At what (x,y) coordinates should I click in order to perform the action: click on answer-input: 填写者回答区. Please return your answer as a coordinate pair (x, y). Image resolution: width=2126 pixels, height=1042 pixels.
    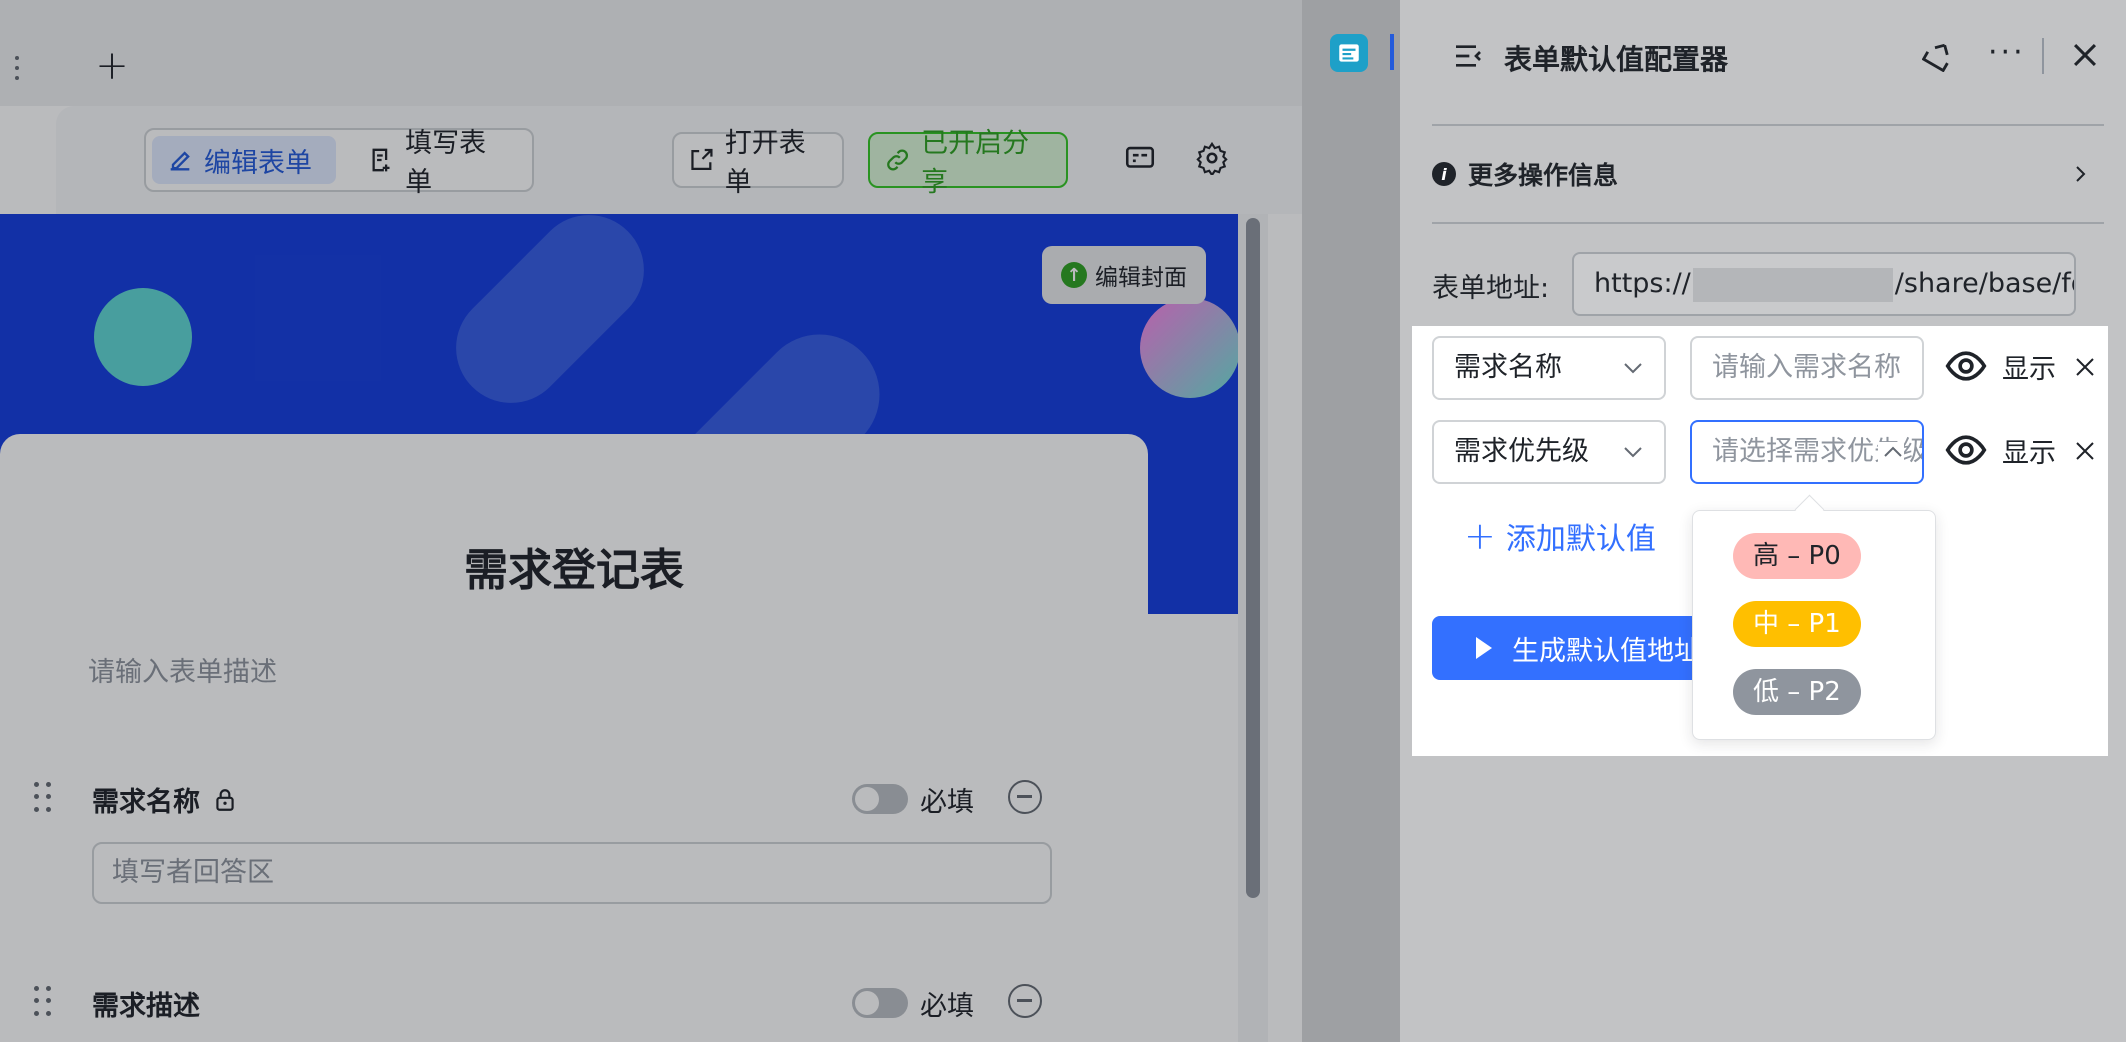
    Looking at the image, I should click on (572, 873).